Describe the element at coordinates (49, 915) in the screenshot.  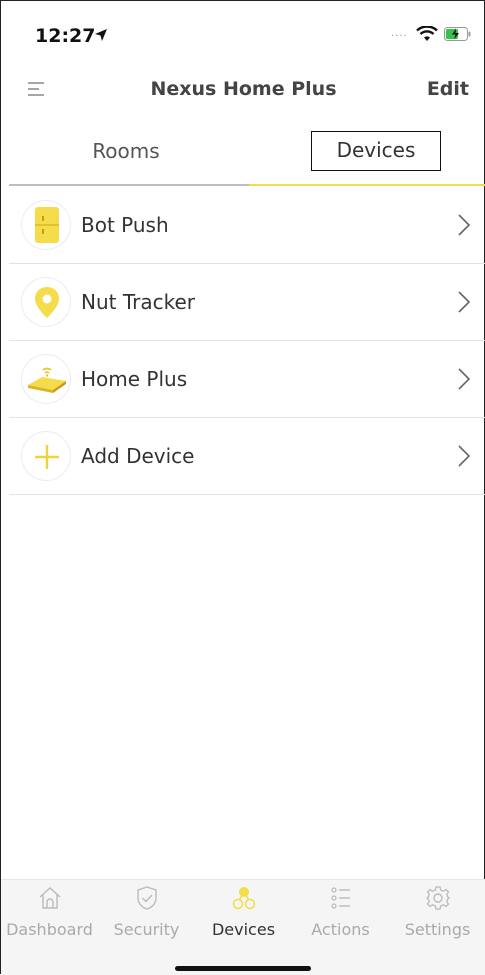
I see `tab-dashboard: Dashboard` at that location.